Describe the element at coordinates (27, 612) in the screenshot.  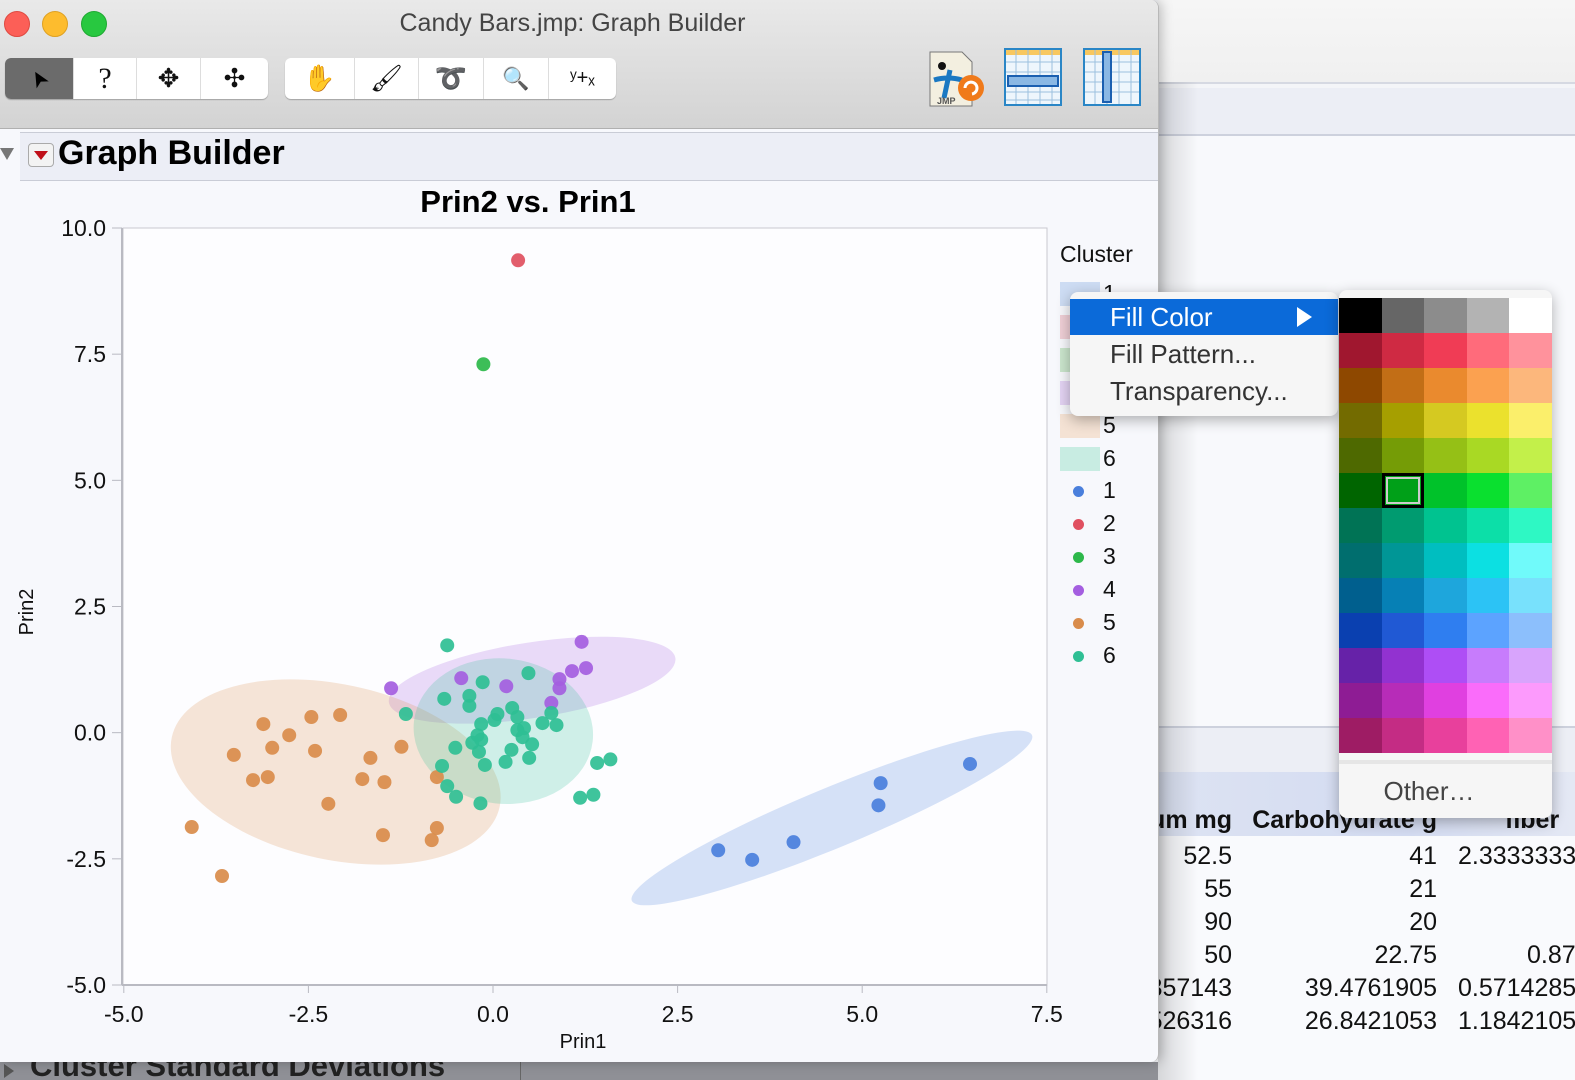
I see `y-axis-label: Prin2` at that location.